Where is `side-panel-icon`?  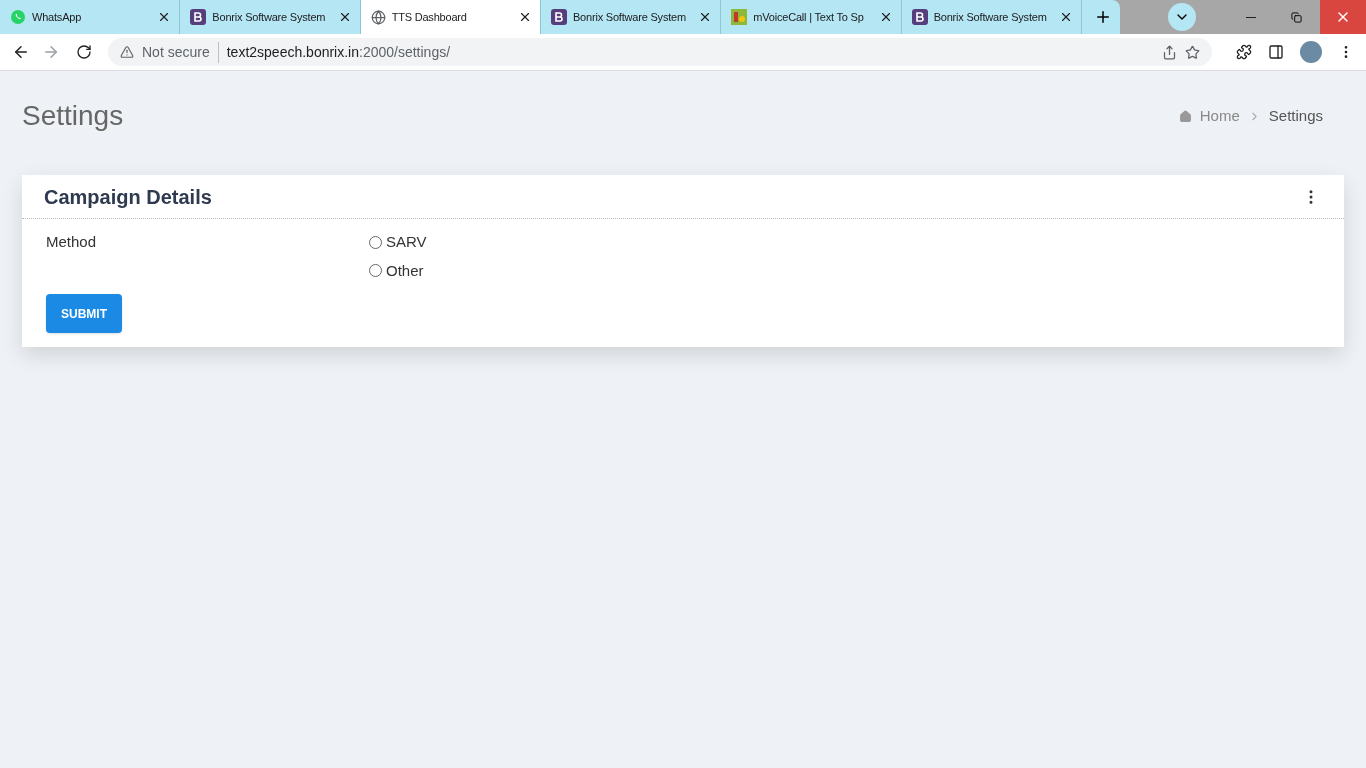 side-panel-icon is located at coordinates (1276, 52).